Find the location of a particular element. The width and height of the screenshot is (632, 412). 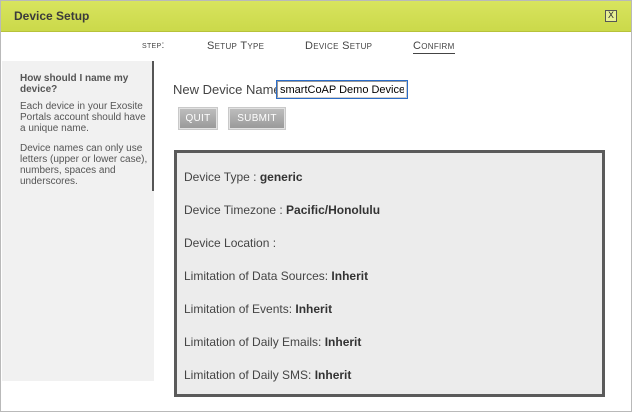

summary-row-events: Limitation of Events: Inherit is located at coordinates (258, 309).